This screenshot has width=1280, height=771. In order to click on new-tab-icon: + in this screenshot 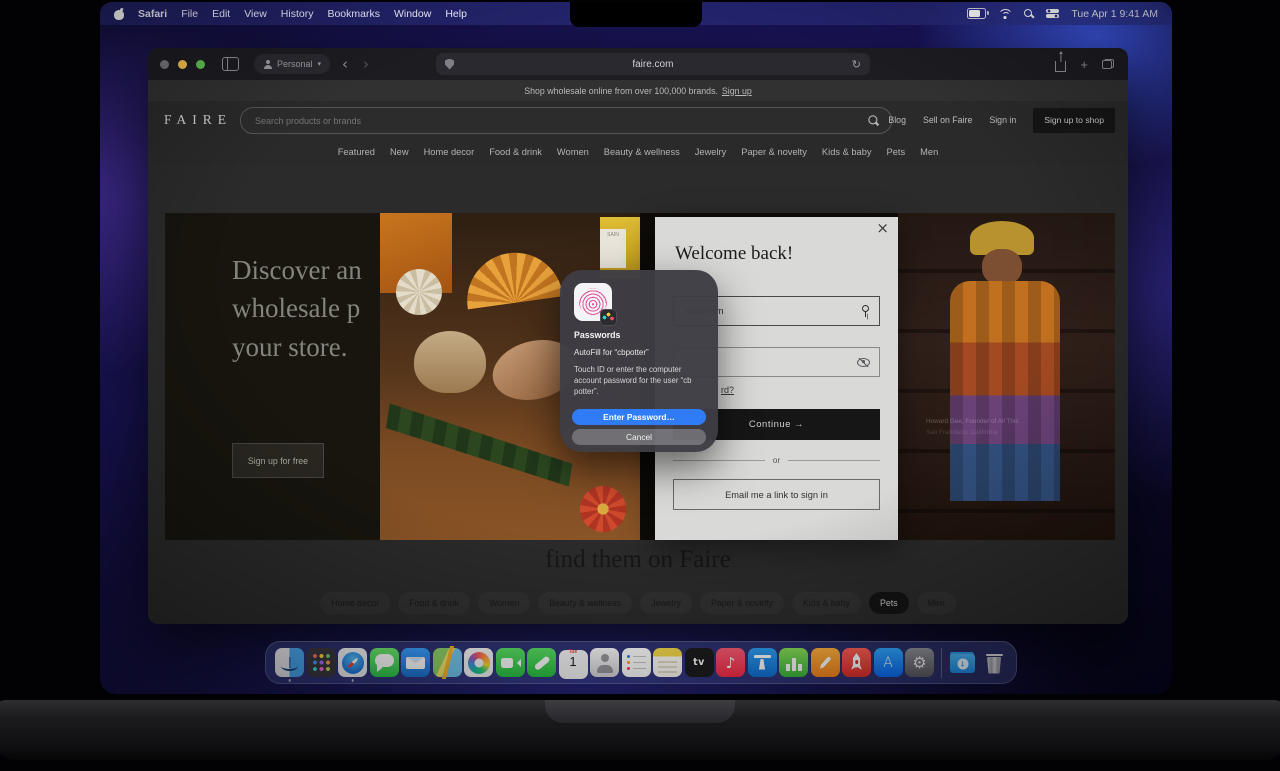, I will do `click(1084, 64)`.